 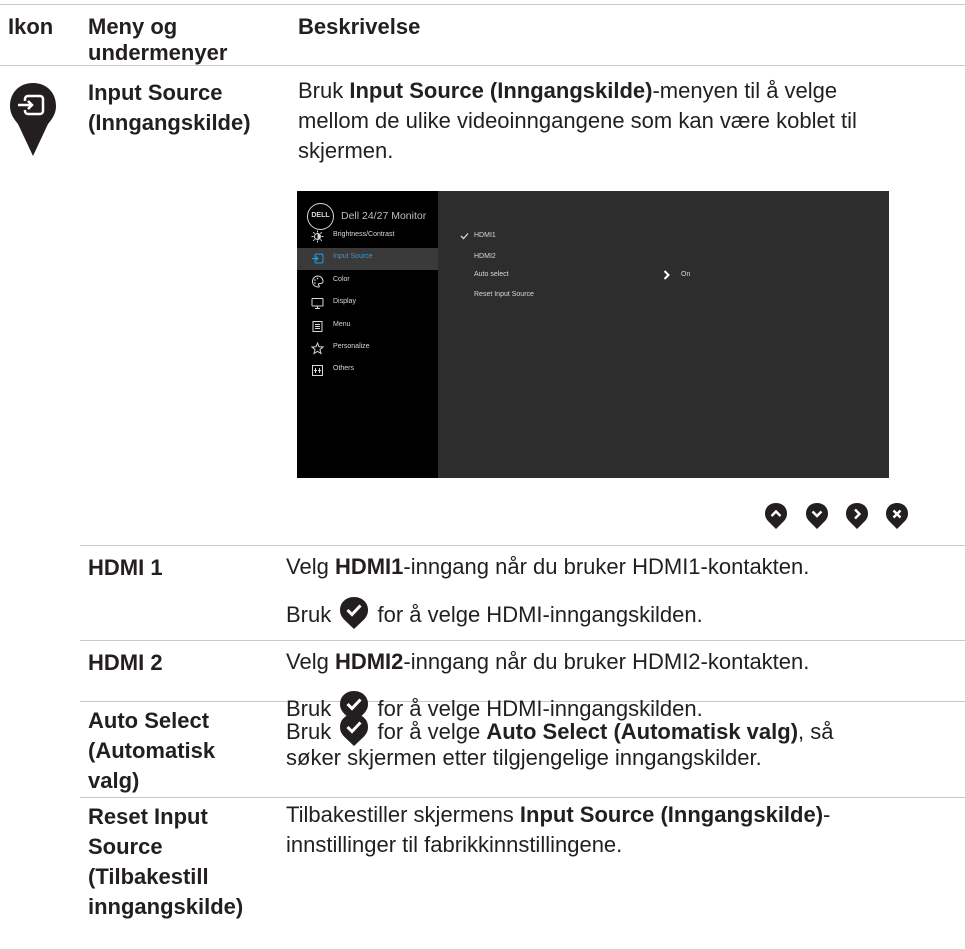 I want to click on checkmark-icon, so click(x=464, y=236).